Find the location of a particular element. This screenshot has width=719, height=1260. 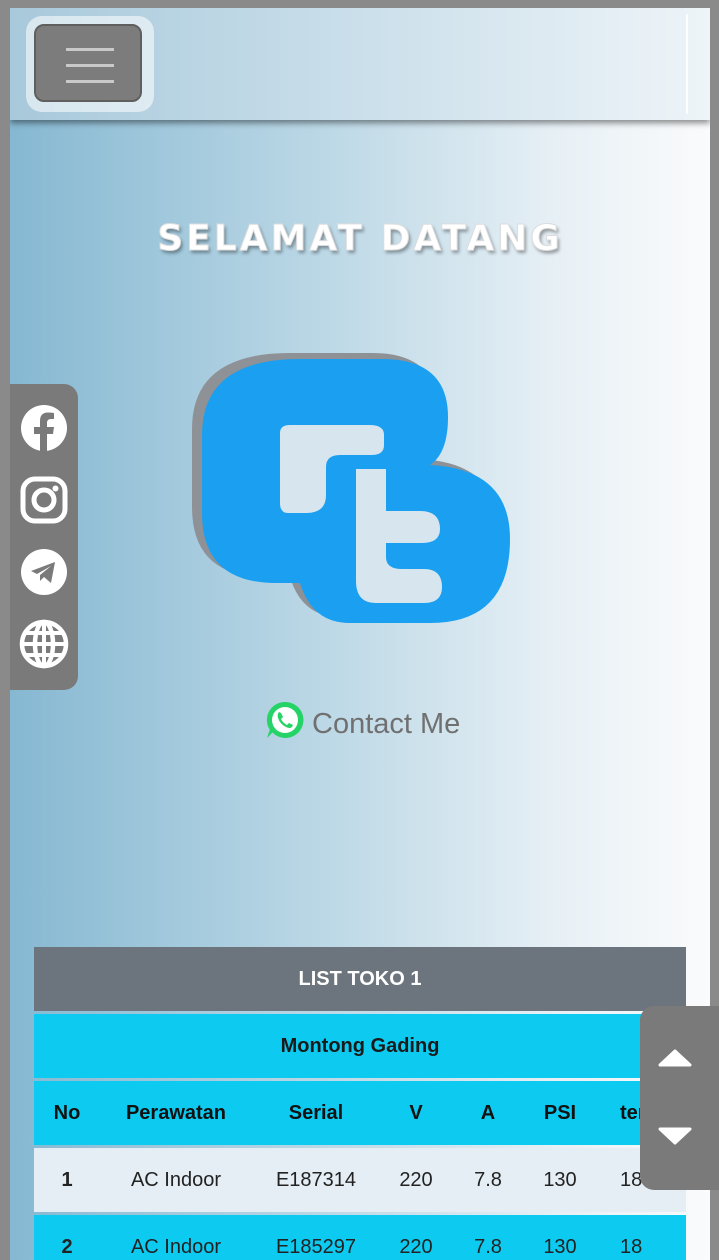

row-temp: 18 is located at coordinates (631, 1247).